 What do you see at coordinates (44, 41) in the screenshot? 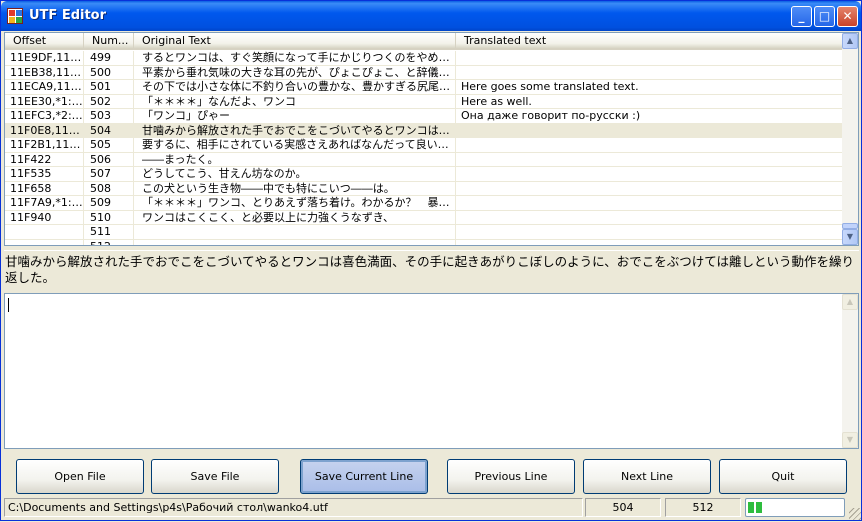
I see `header-offset: Offset` at bounding box center [44, 41].